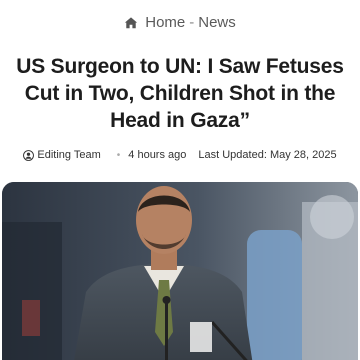  Describe the element at coordinates (217, 22) in the screenshot. I see `breadcrumb-news-link: News` at that location.